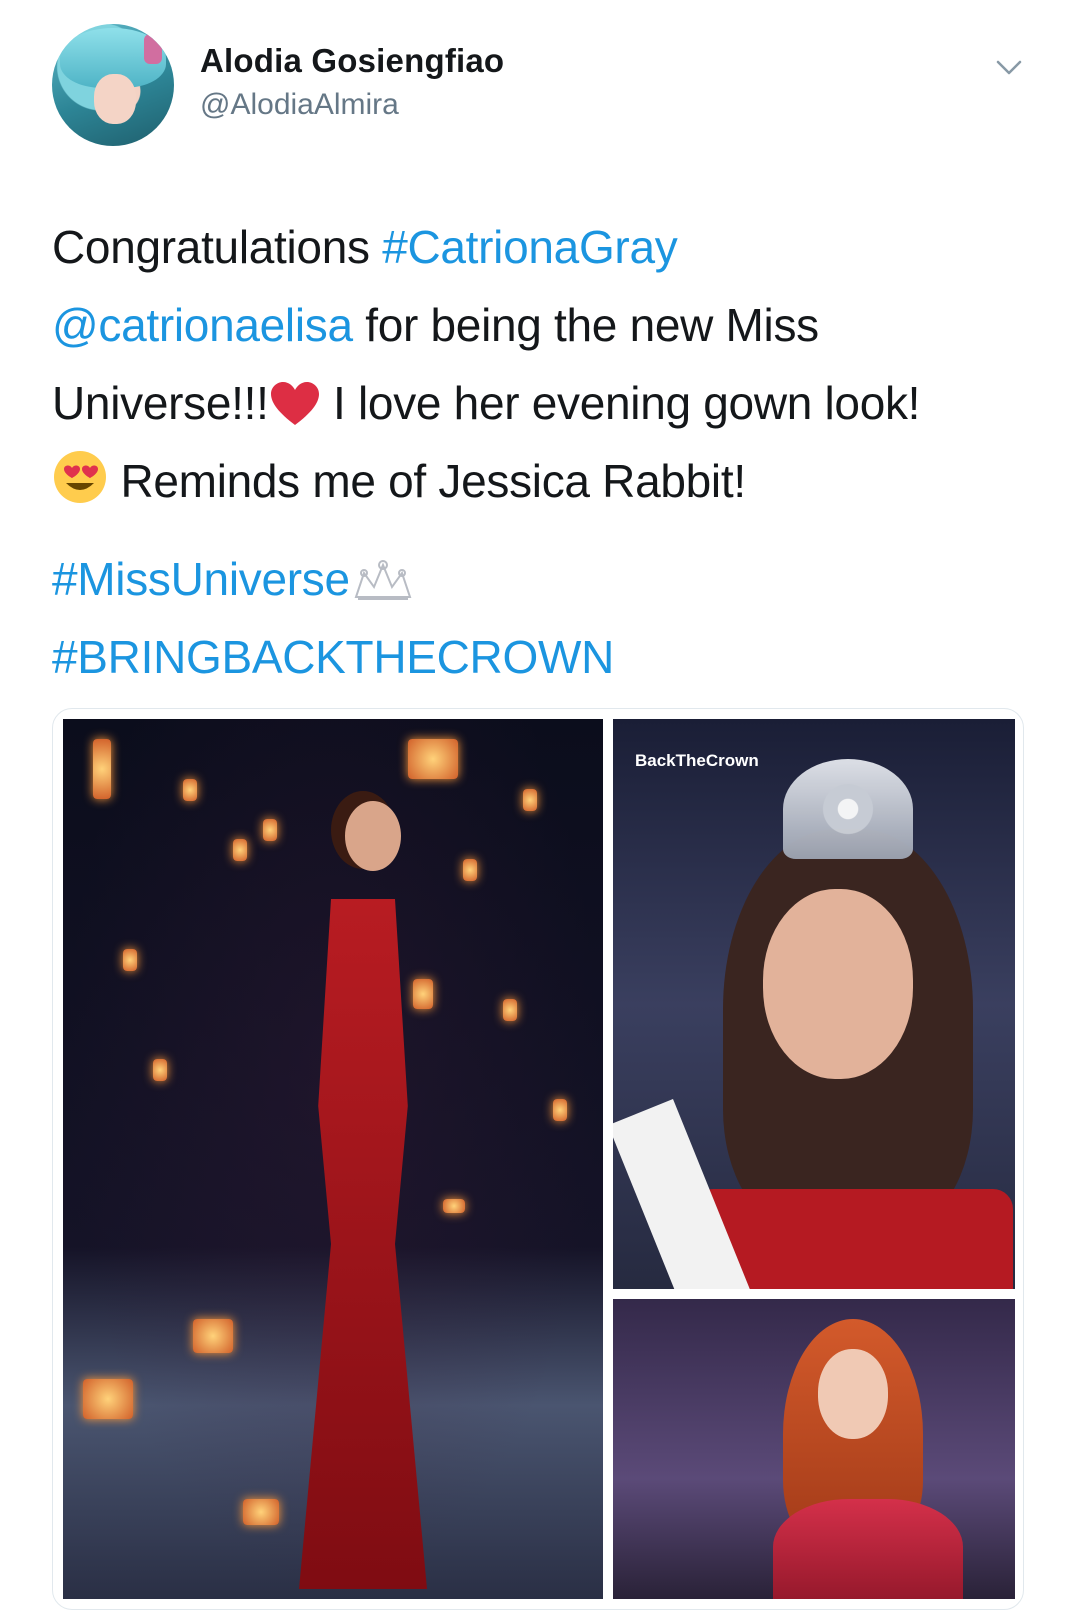 The image size is (1070, 1610). Describe the element at coordinates (697, 760) in the screenshot. I see `photo-watermark: BackTheCrown` at that location.